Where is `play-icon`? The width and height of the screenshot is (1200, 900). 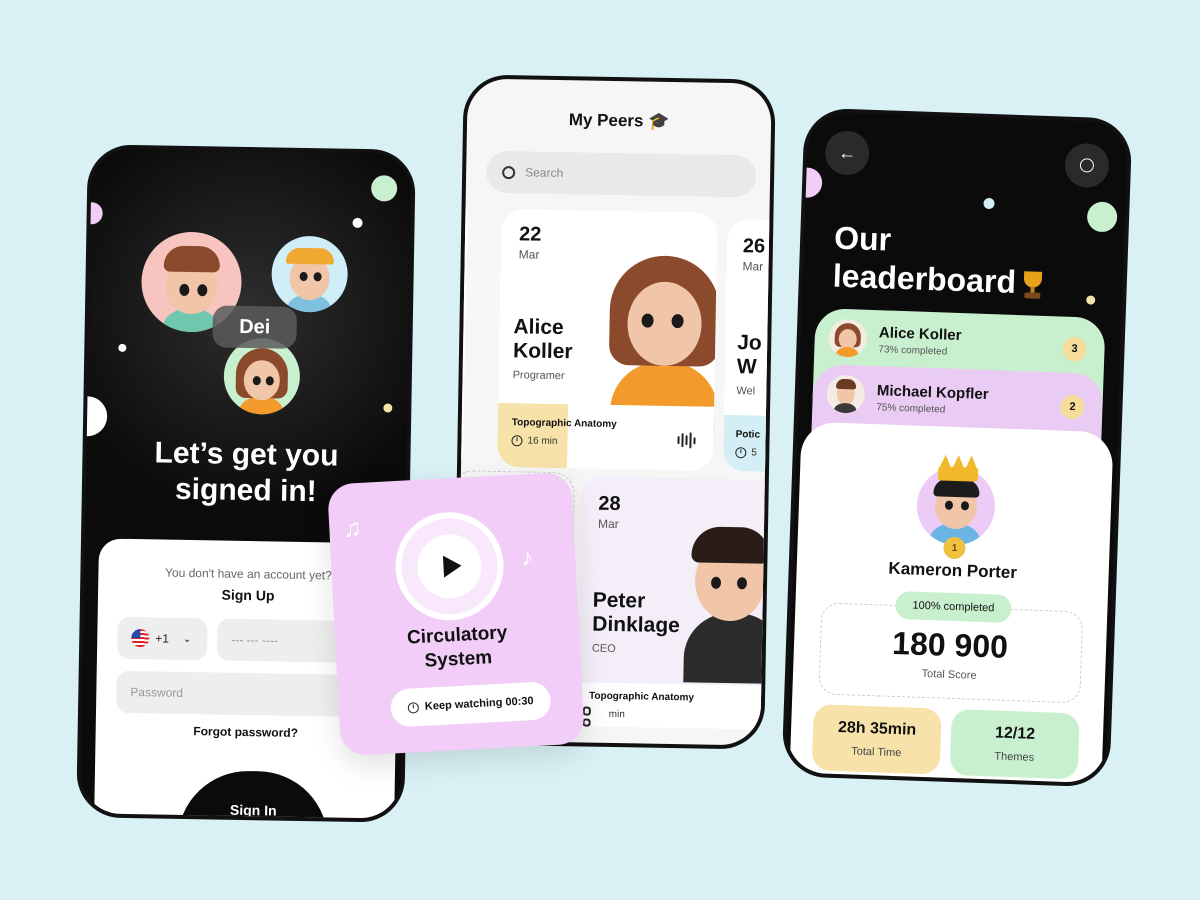
play-icon is located at coordinates (452, 566).